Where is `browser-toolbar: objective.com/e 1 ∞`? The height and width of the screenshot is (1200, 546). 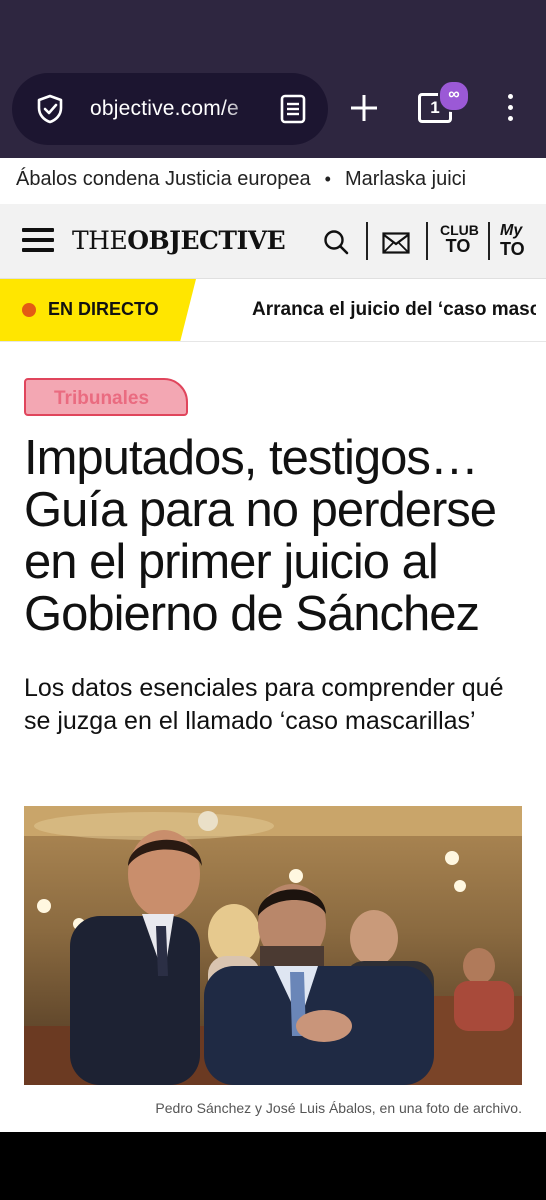 browser-toolbar: objective.com/e 1 ∞ is located at coordinates (273, 79).